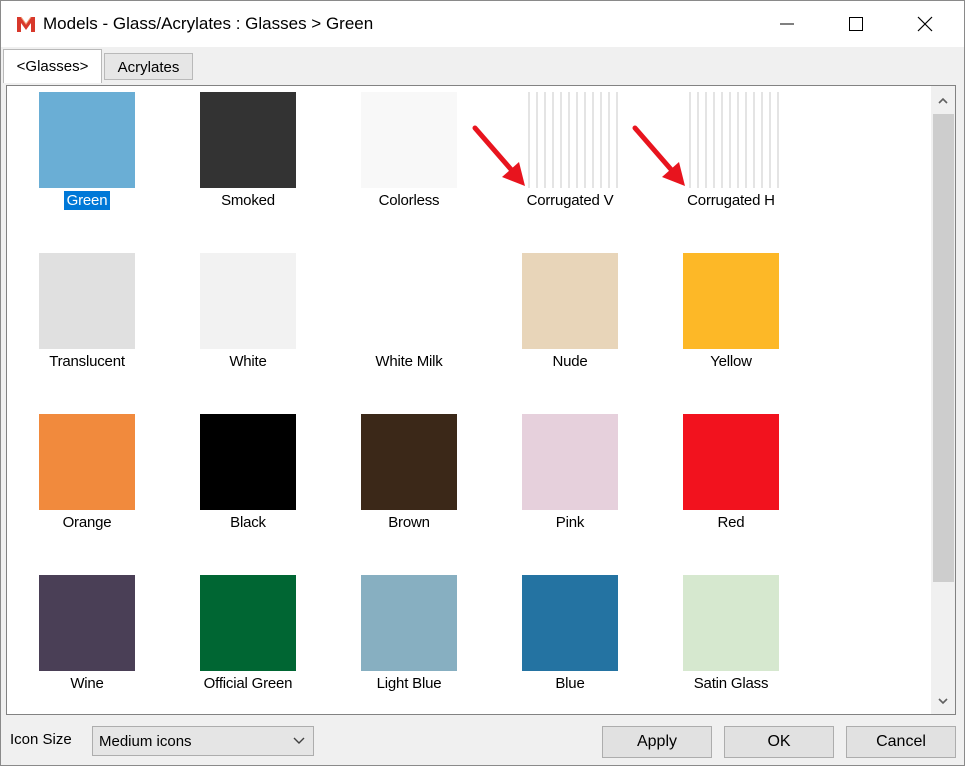 Image resolution: width=965 pixels, height=766 pixels. I want to click on material-item: Black, so click(248, 483).